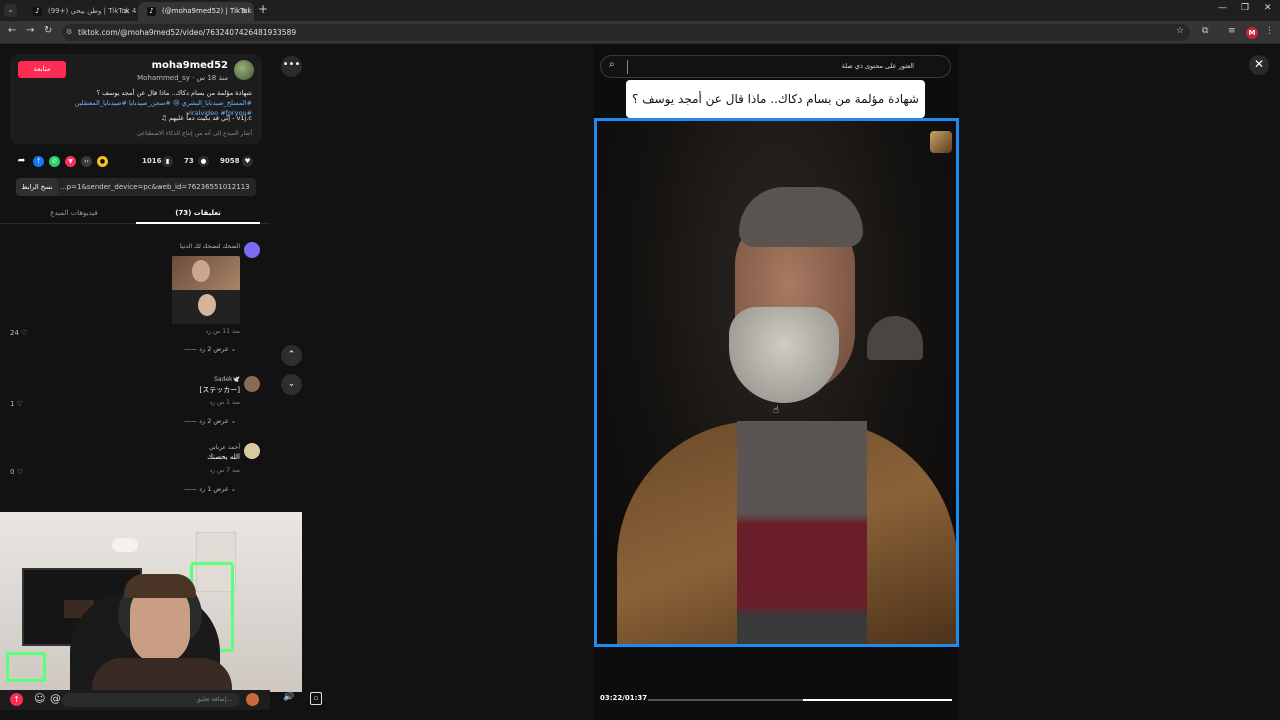  Describe the element at coordinates (12, 30) in the screenshot. I see `back-icon: ←` at that location.